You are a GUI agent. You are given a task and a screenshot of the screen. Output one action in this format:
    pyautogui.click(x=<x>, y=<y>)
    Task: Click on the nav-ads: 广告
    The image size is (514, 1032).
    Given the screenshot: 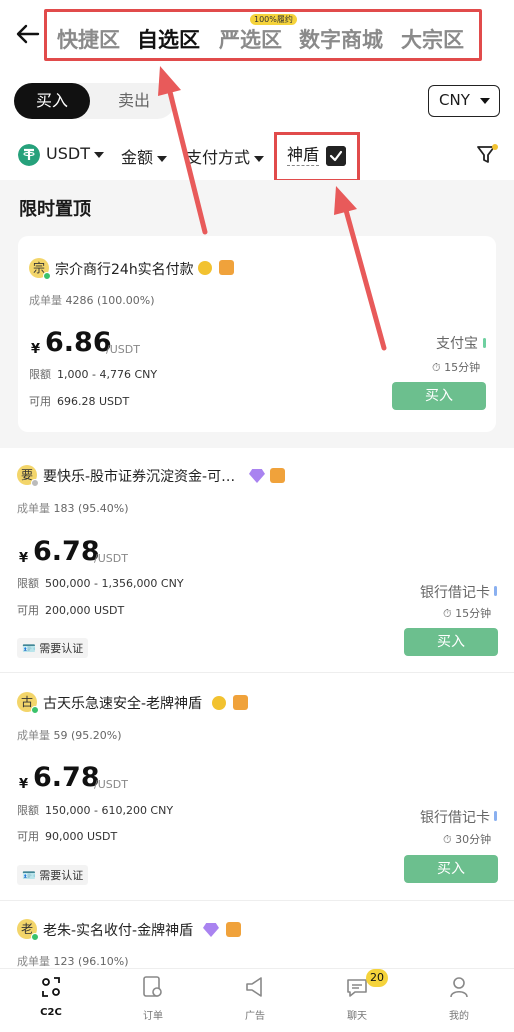 What is the action you would take?
    pyautogui.click(x=255, y=1000)
    